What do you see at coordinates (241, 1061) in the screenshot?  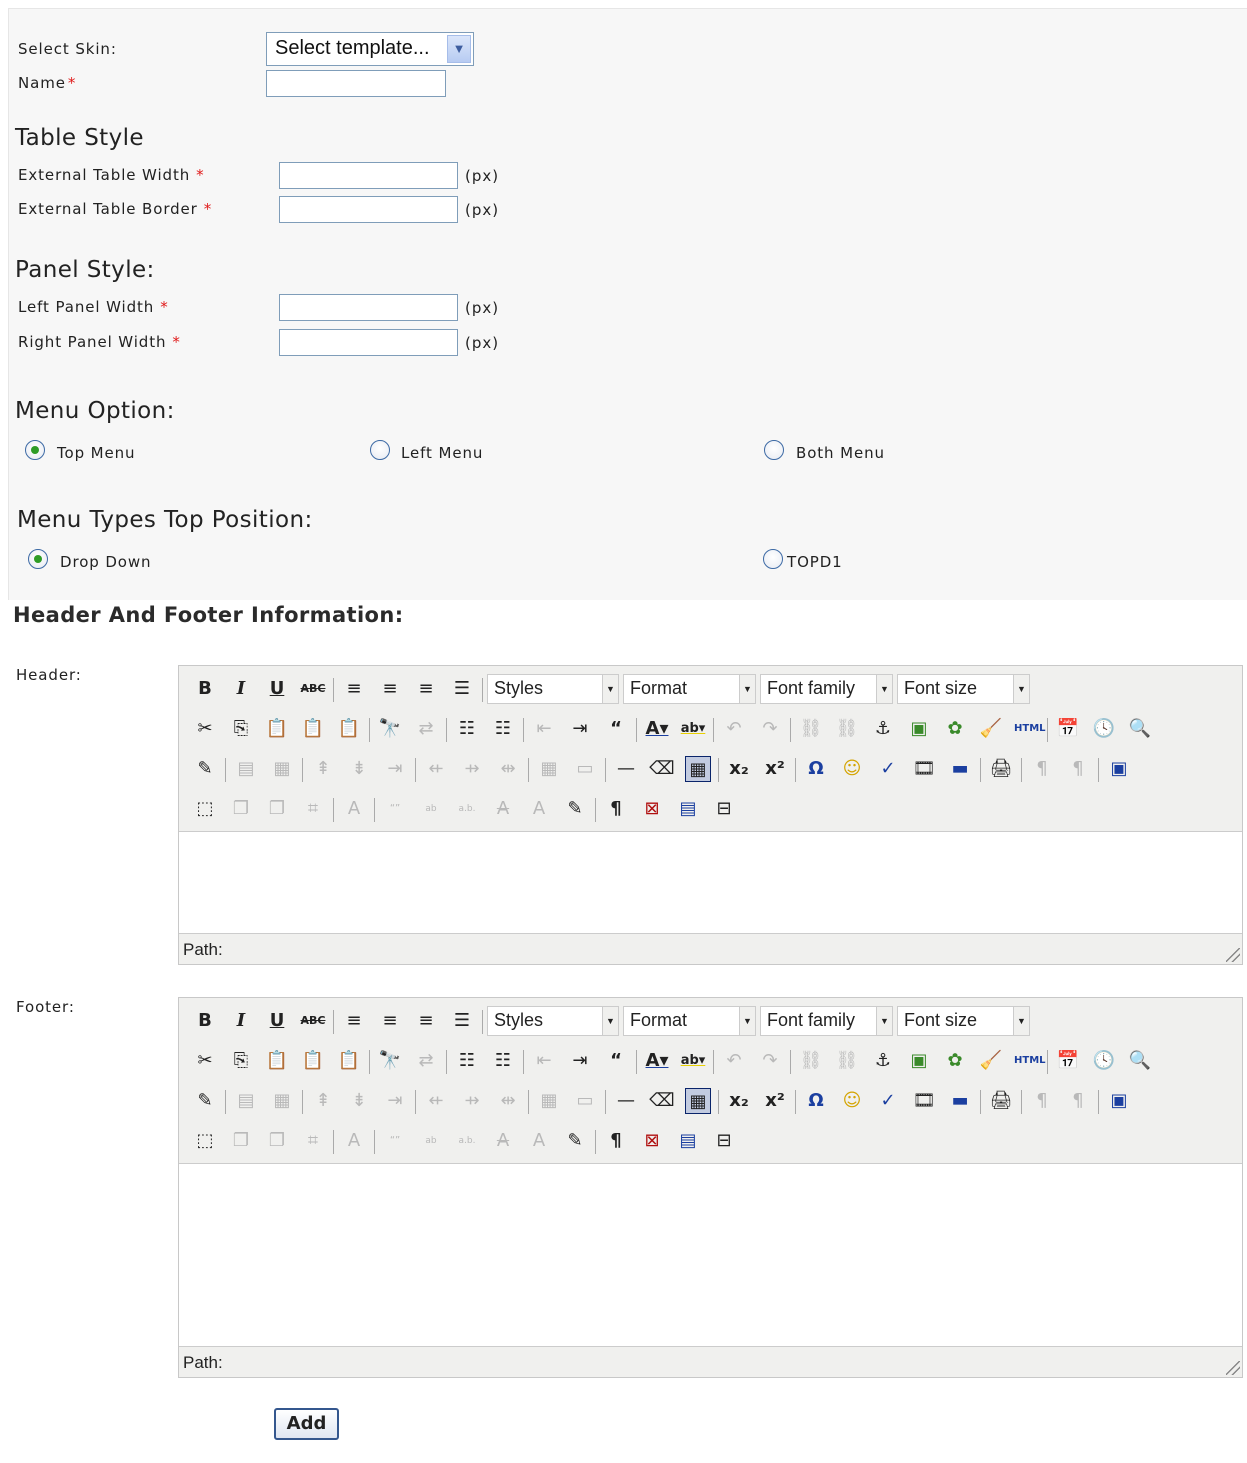 I see `copy-icon: ⎘` at bounding box center [241, 1061].